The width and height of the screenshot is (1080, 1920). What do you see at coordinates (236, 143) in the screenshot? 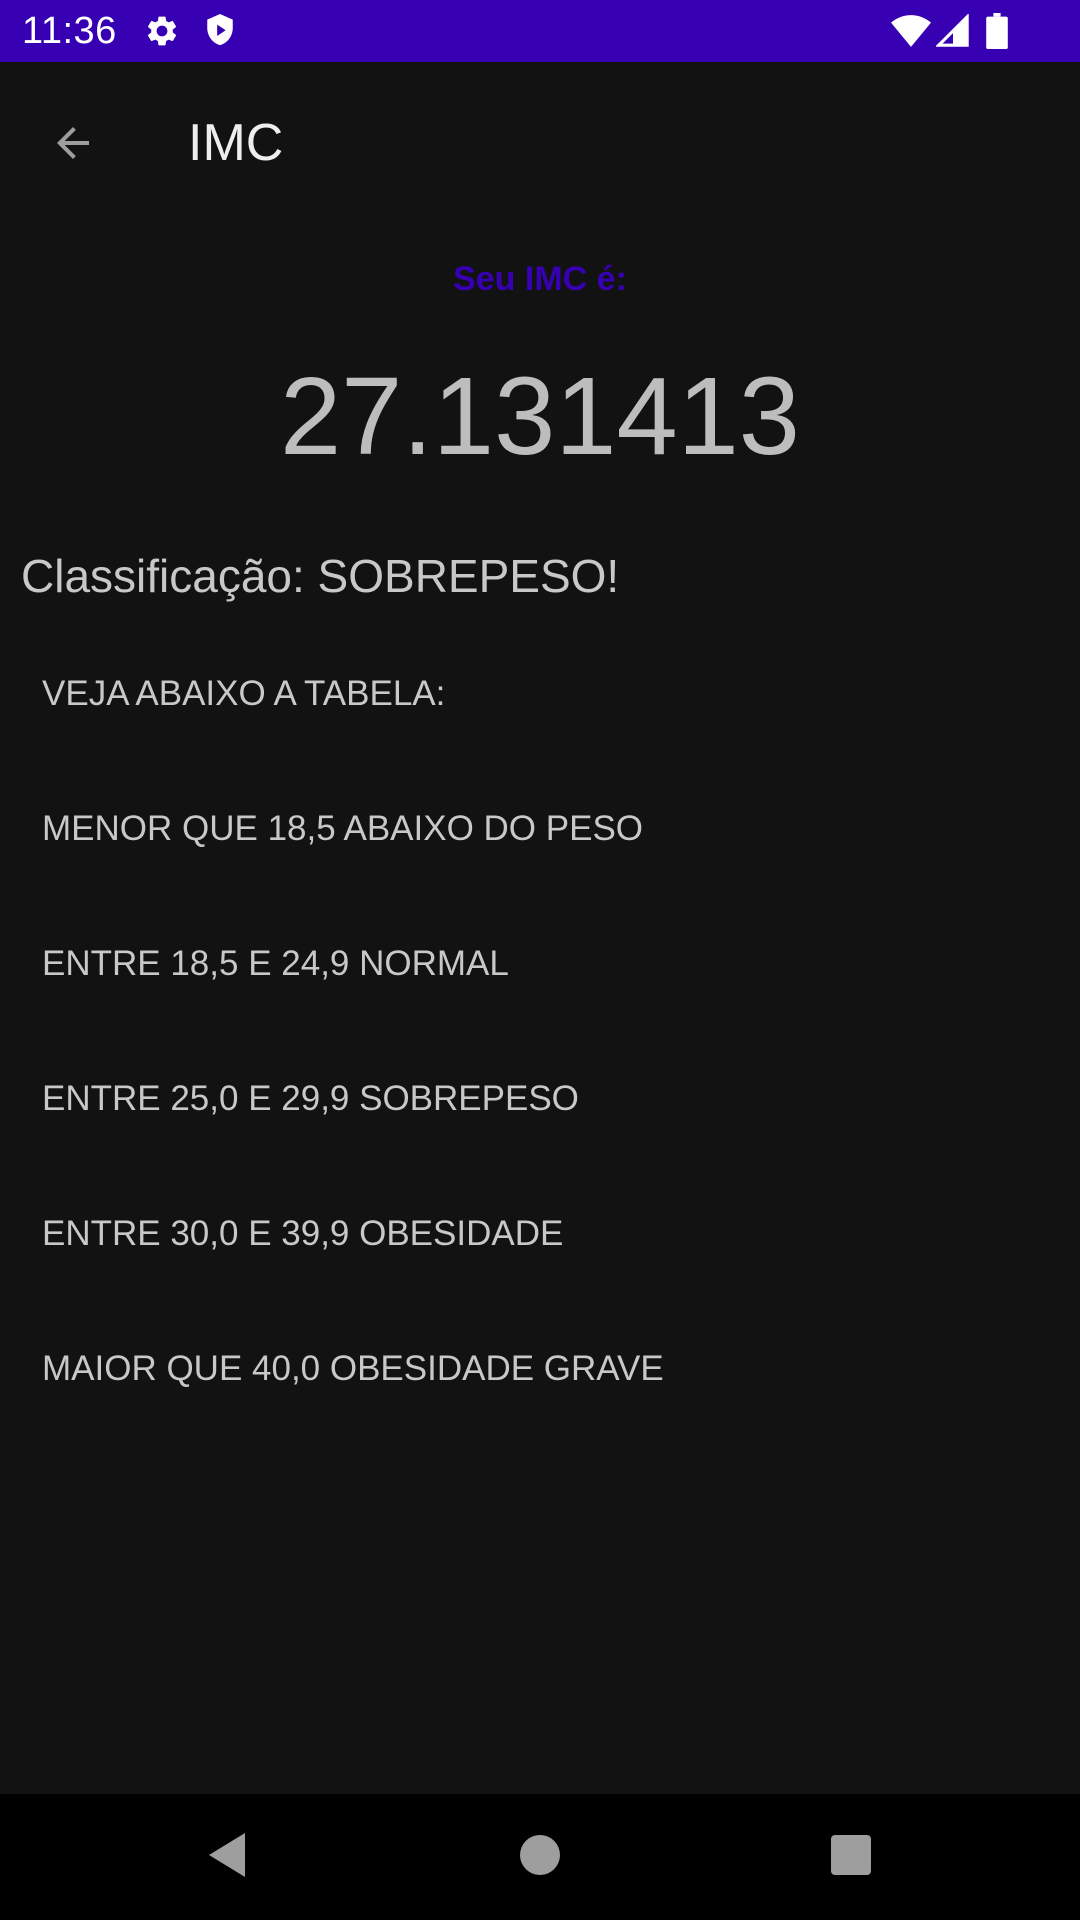
I see `app-title: IMC` at bounding box center [236, 143].